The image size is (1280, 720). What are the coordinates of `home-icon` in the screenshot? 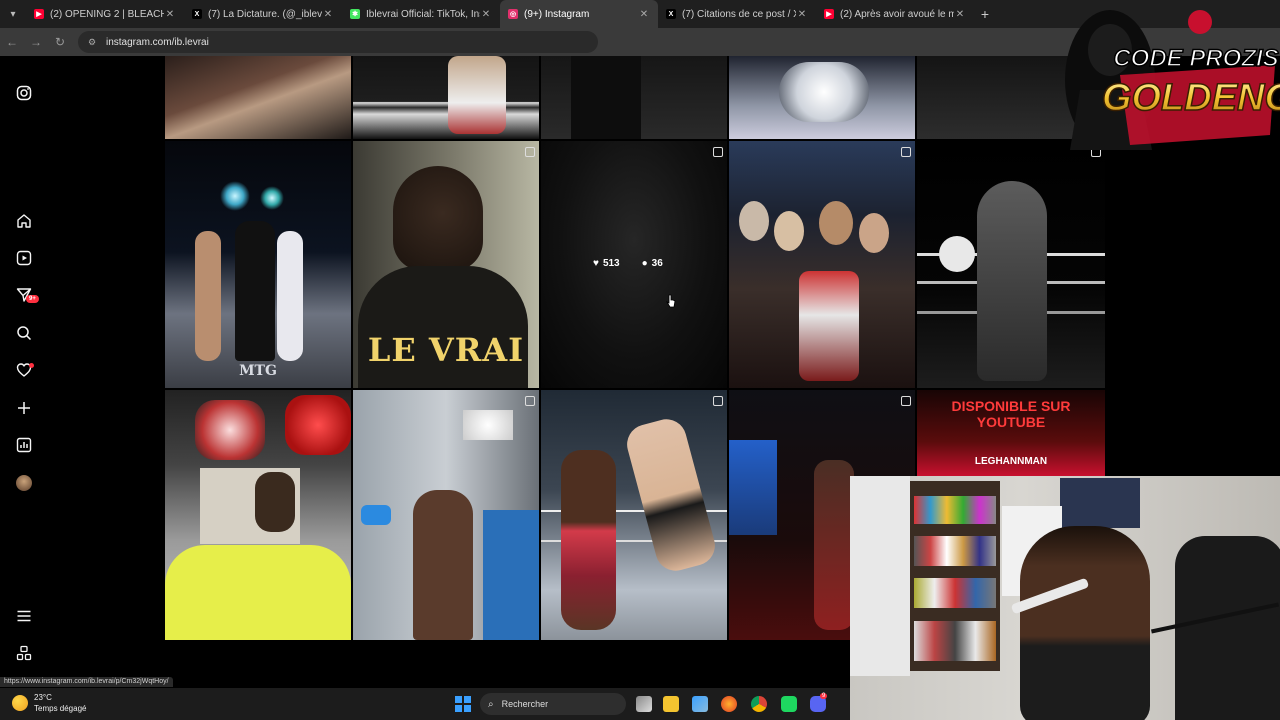 It's located at (24, 221).